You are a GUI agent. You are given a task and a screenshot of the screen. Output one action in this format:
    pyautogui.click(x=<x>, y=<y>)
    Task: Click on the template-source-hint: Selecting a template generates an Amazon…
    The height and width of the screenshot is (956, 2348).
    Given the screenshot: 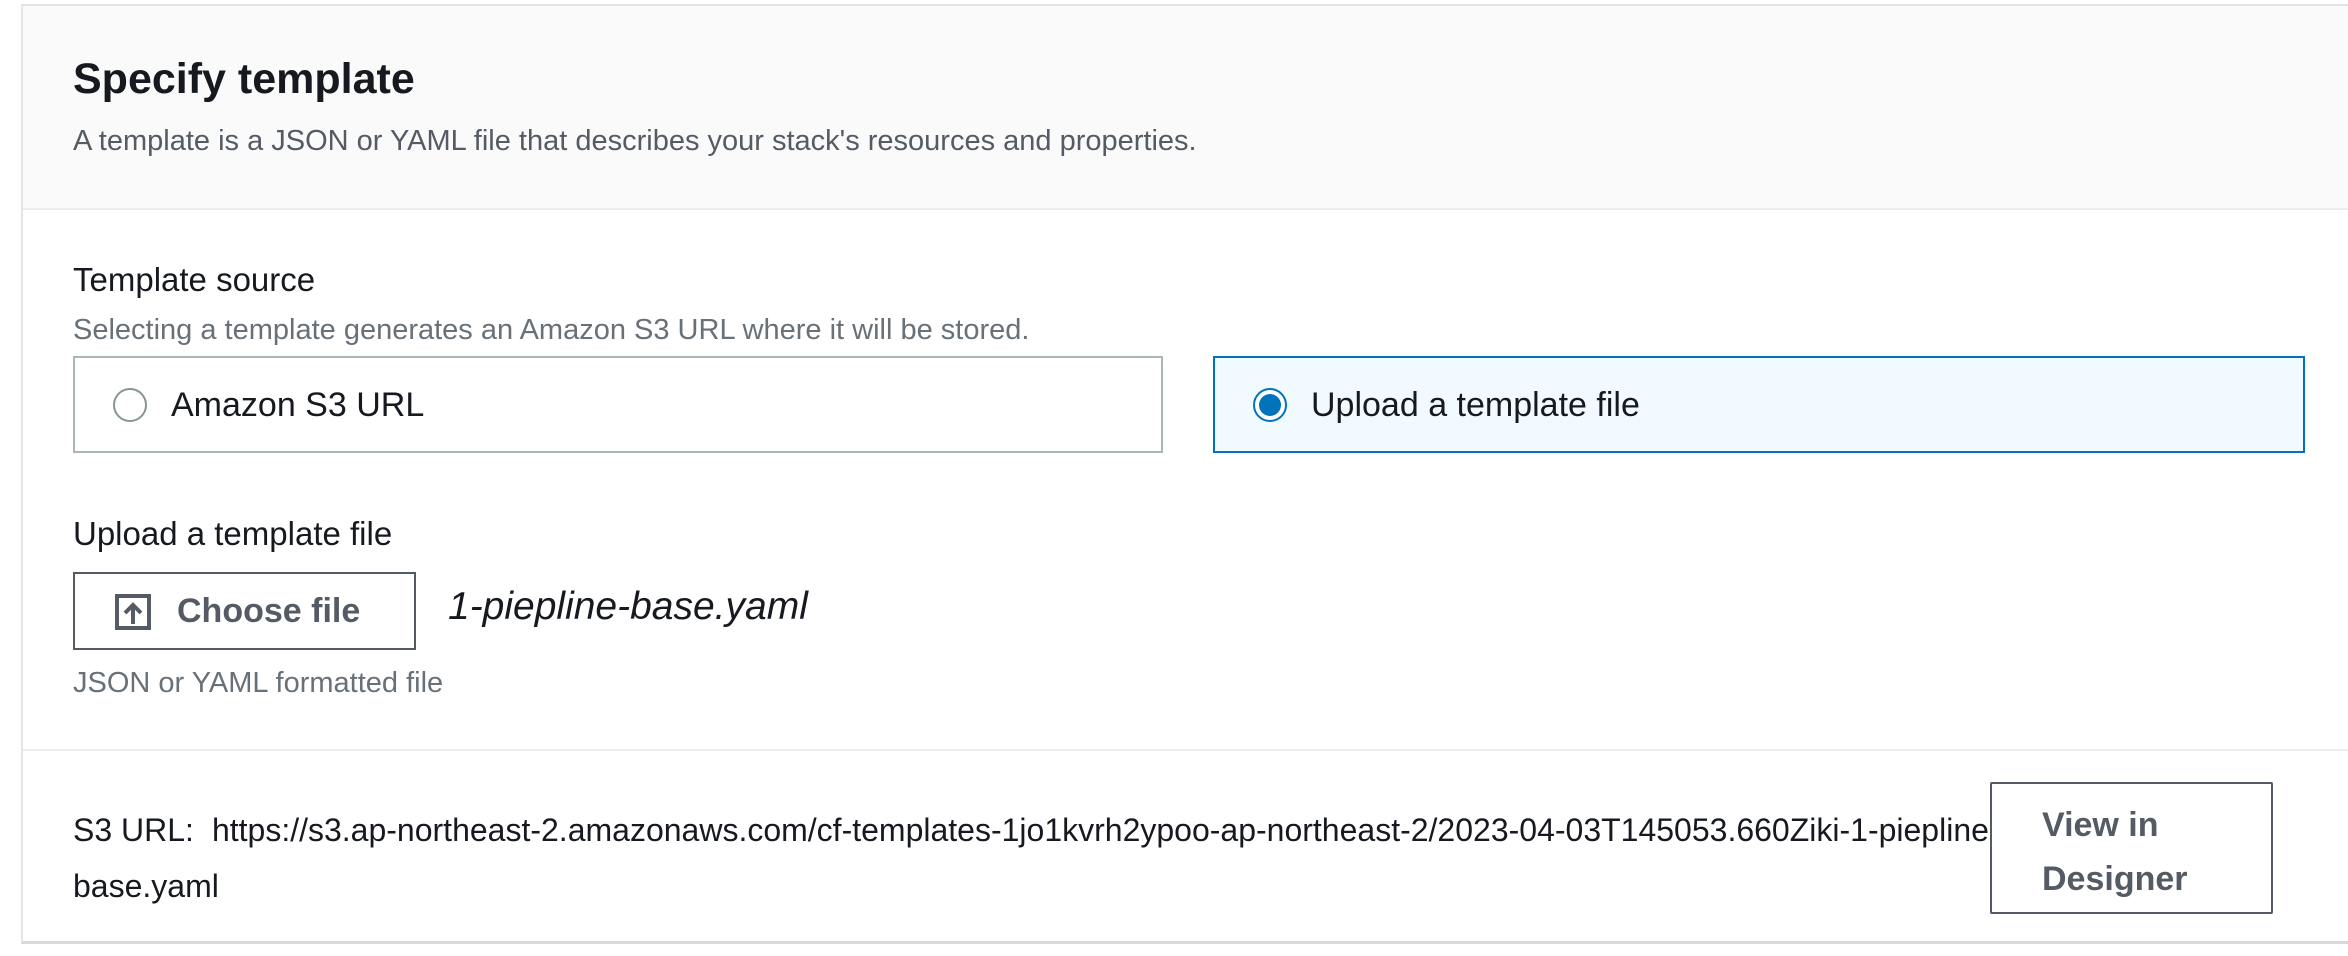 What is the action you would take?
    pyautogui.click(x=551, y=330)
    